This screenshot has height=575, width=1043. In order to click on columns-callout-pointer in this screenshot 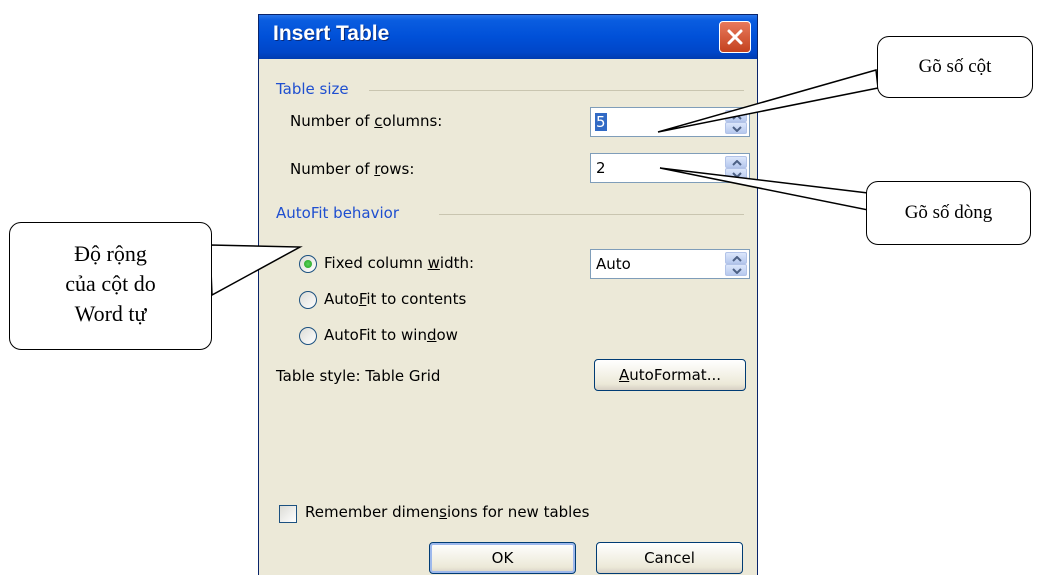, I will do `click(768, 101)`.